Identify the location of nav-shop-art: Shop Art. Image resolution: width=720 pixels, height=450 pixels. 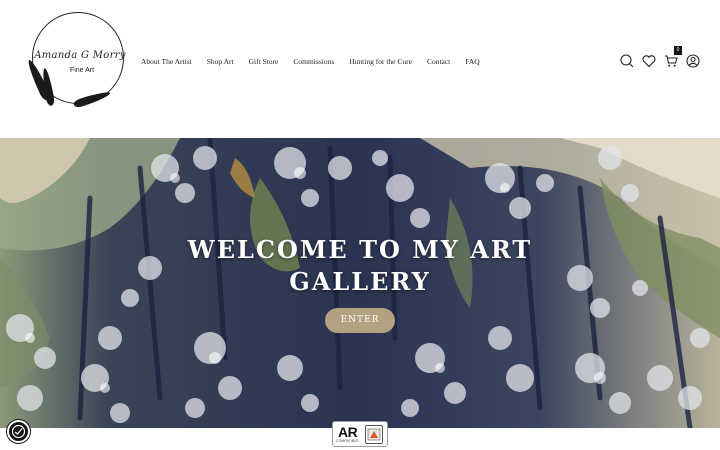
(220, 61).